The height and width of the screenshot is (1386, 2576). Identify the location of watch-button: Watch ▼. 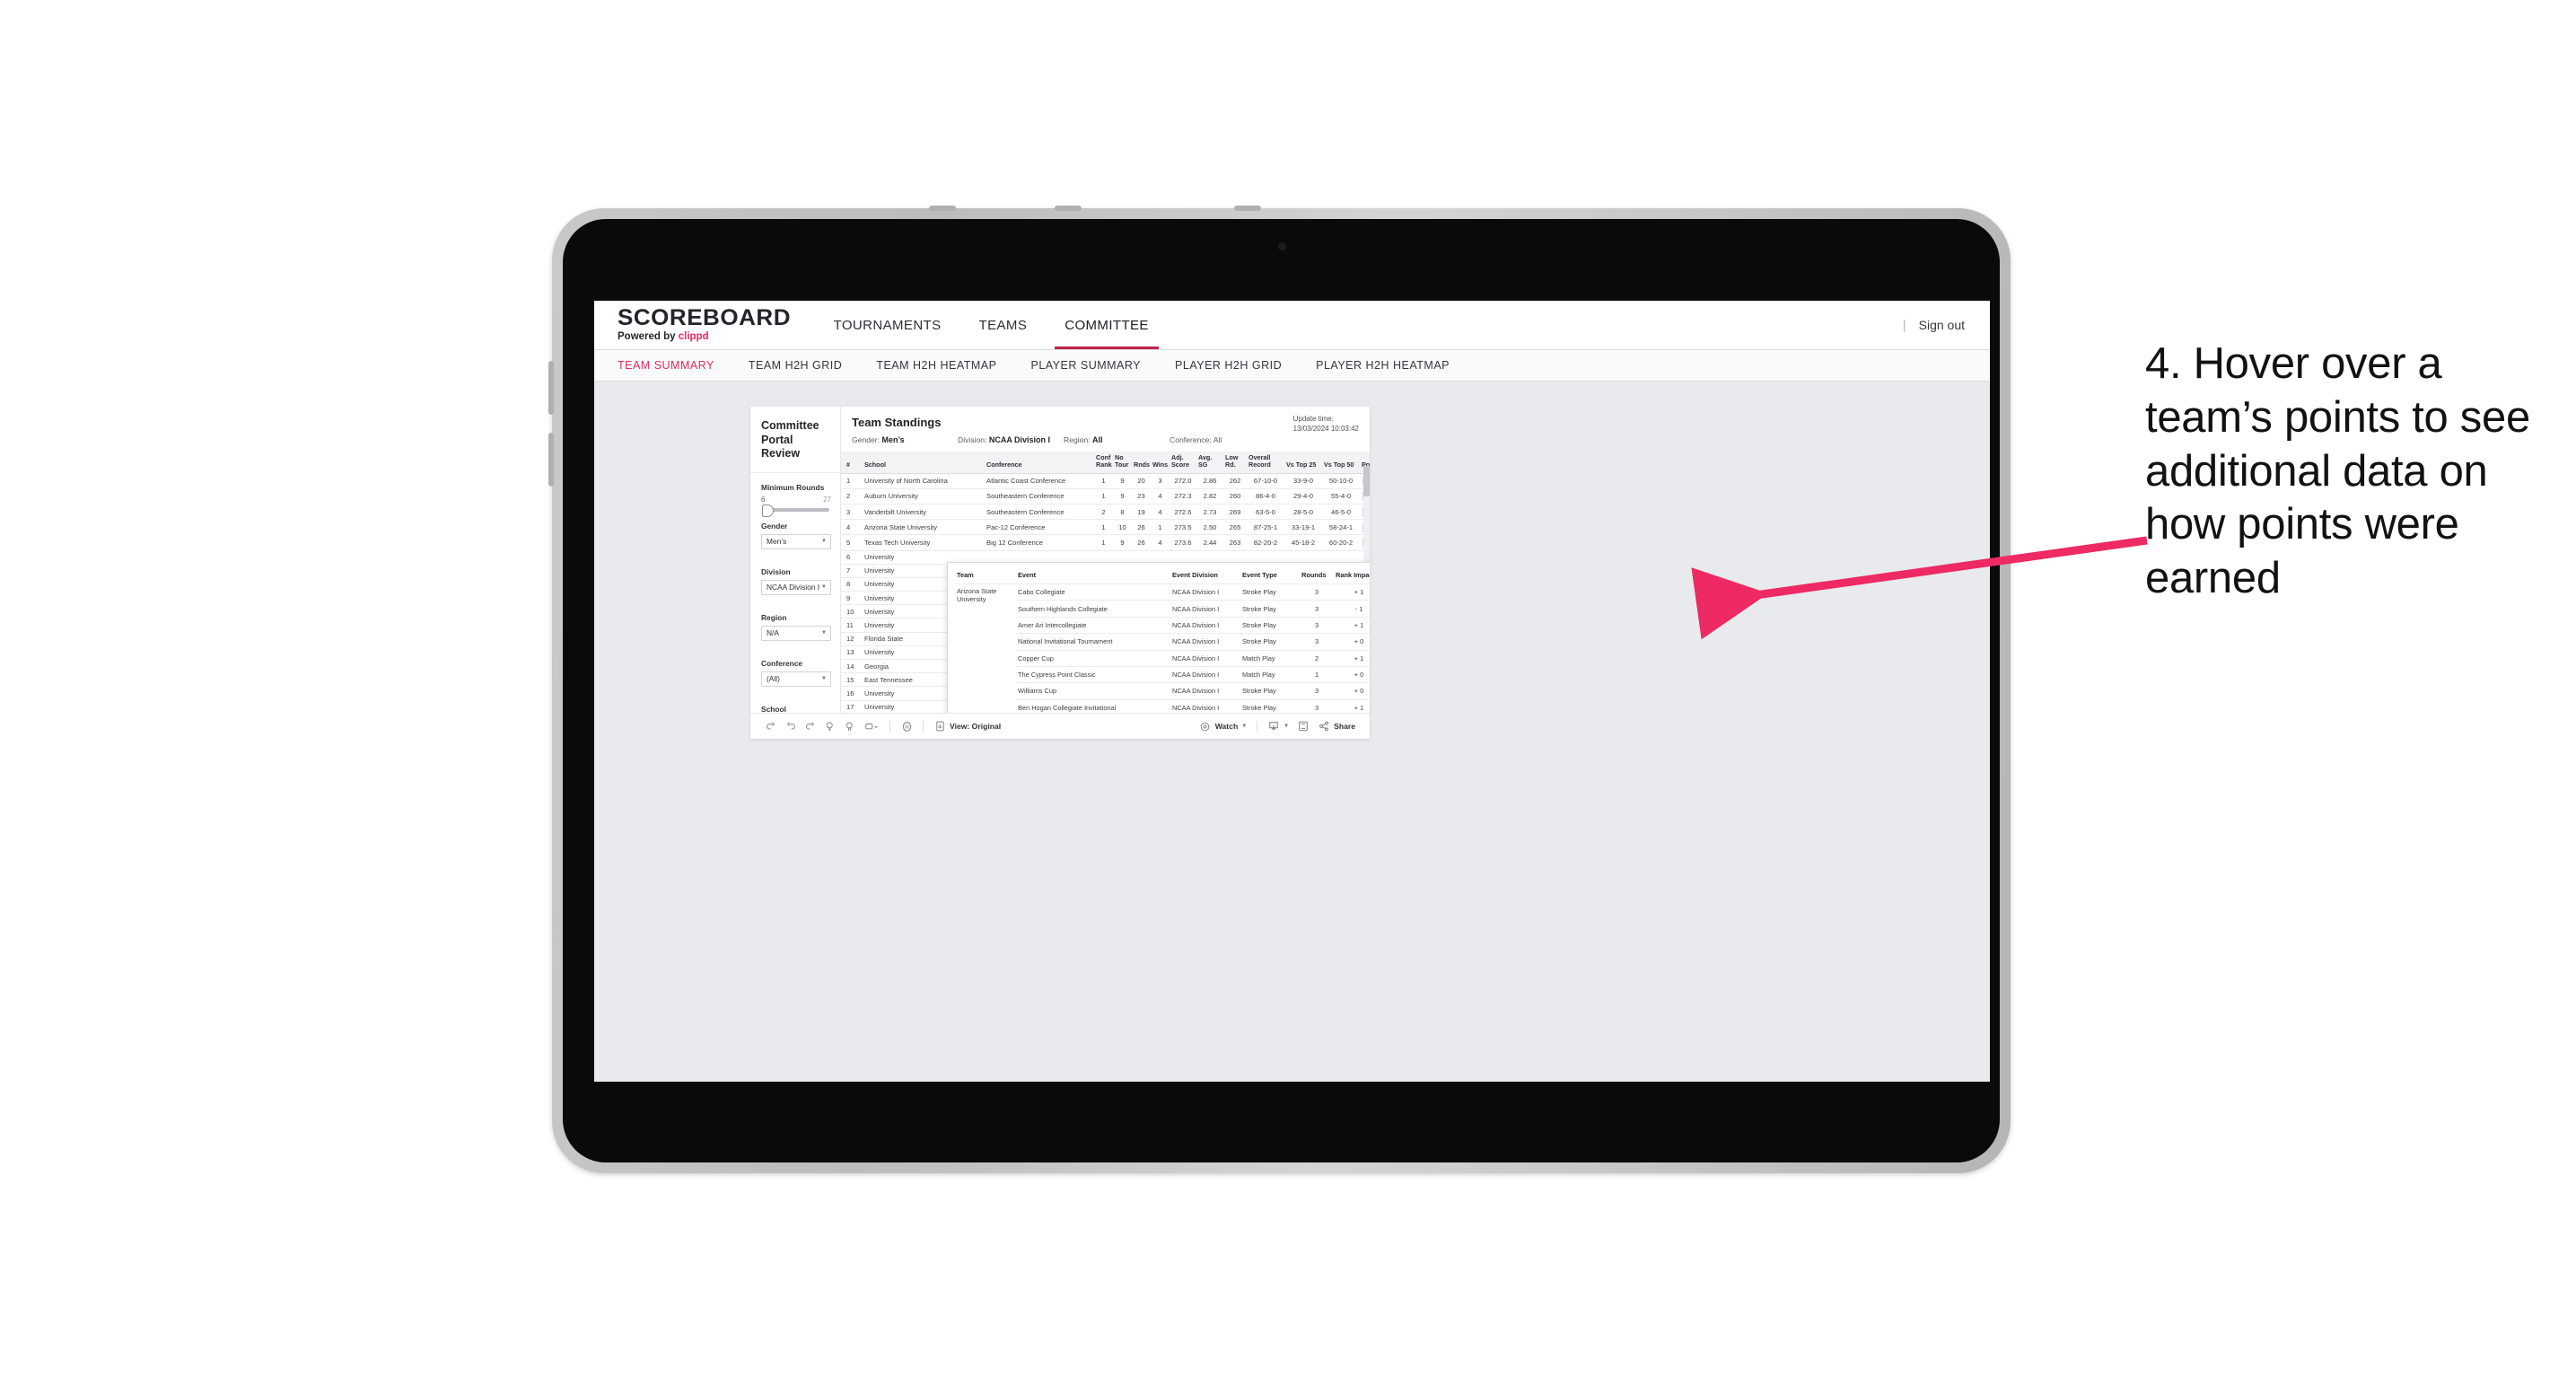
(1223, 726).